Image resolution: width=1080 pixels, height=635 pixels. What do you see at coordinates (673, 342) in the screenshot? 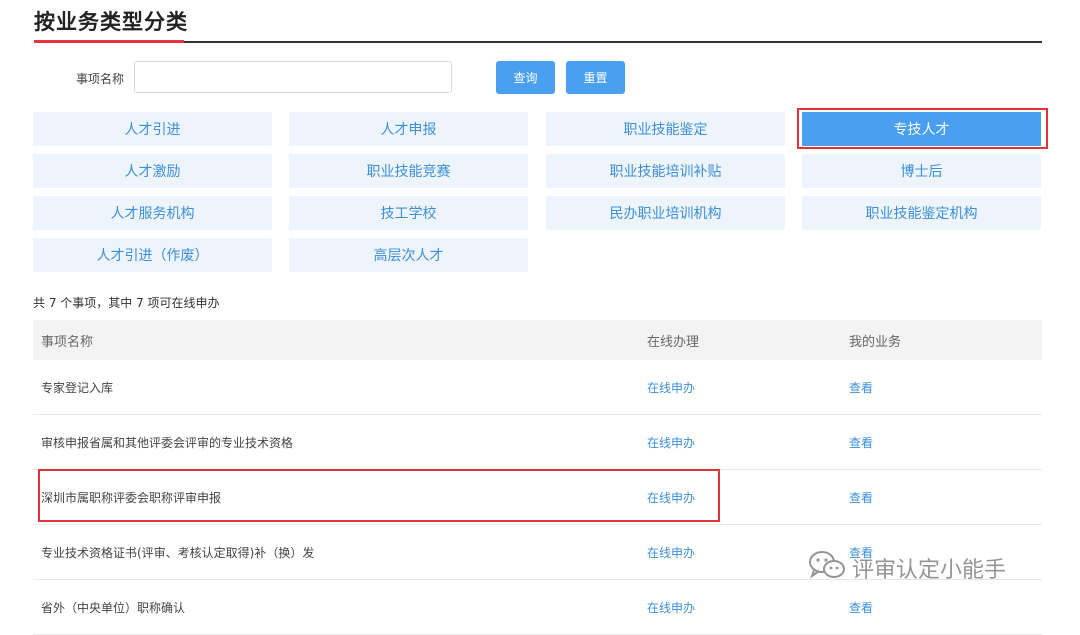
I see `column-header-online: 在线办理` at bounding box center [673, 342].